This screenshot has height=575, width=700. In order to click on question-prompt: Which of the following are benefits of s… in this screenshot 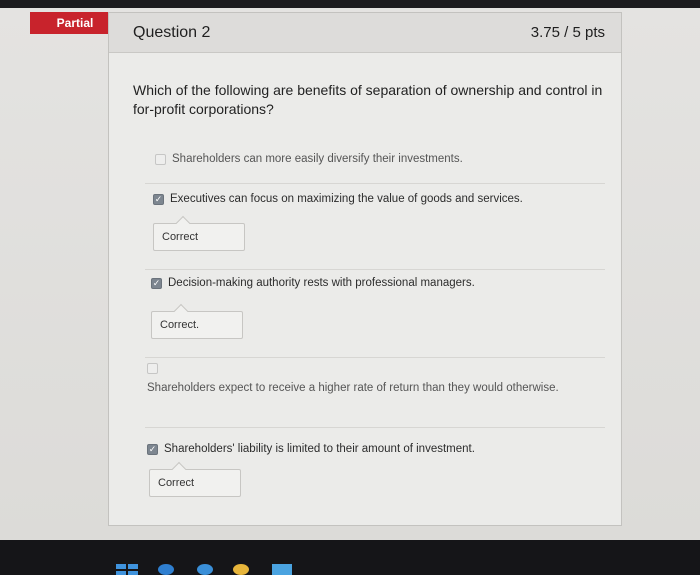, I will do `click(368, 99)`.